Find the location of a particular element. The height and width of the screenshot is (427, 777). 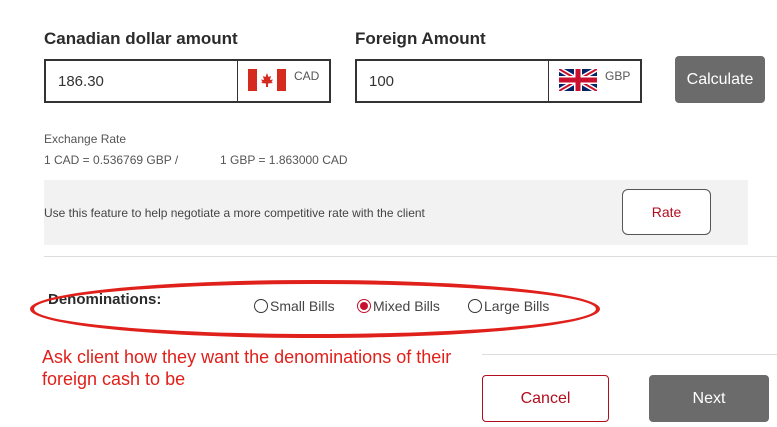

foreign-amount-group: 100 GBP is located at coordinates (498, 81).